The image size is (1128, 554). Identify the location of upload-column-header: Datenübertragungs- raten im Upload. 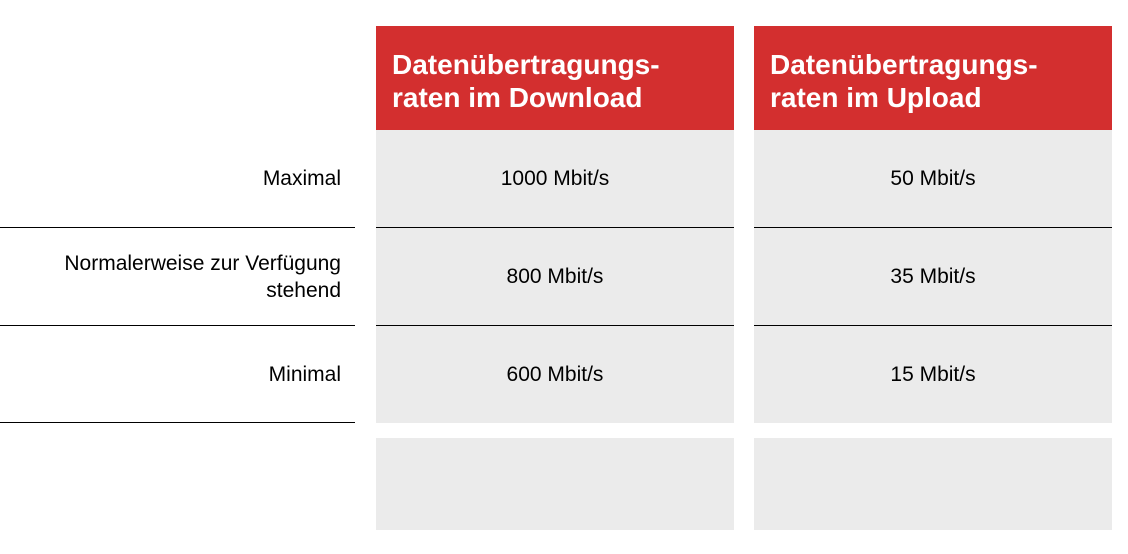
(933, 78).